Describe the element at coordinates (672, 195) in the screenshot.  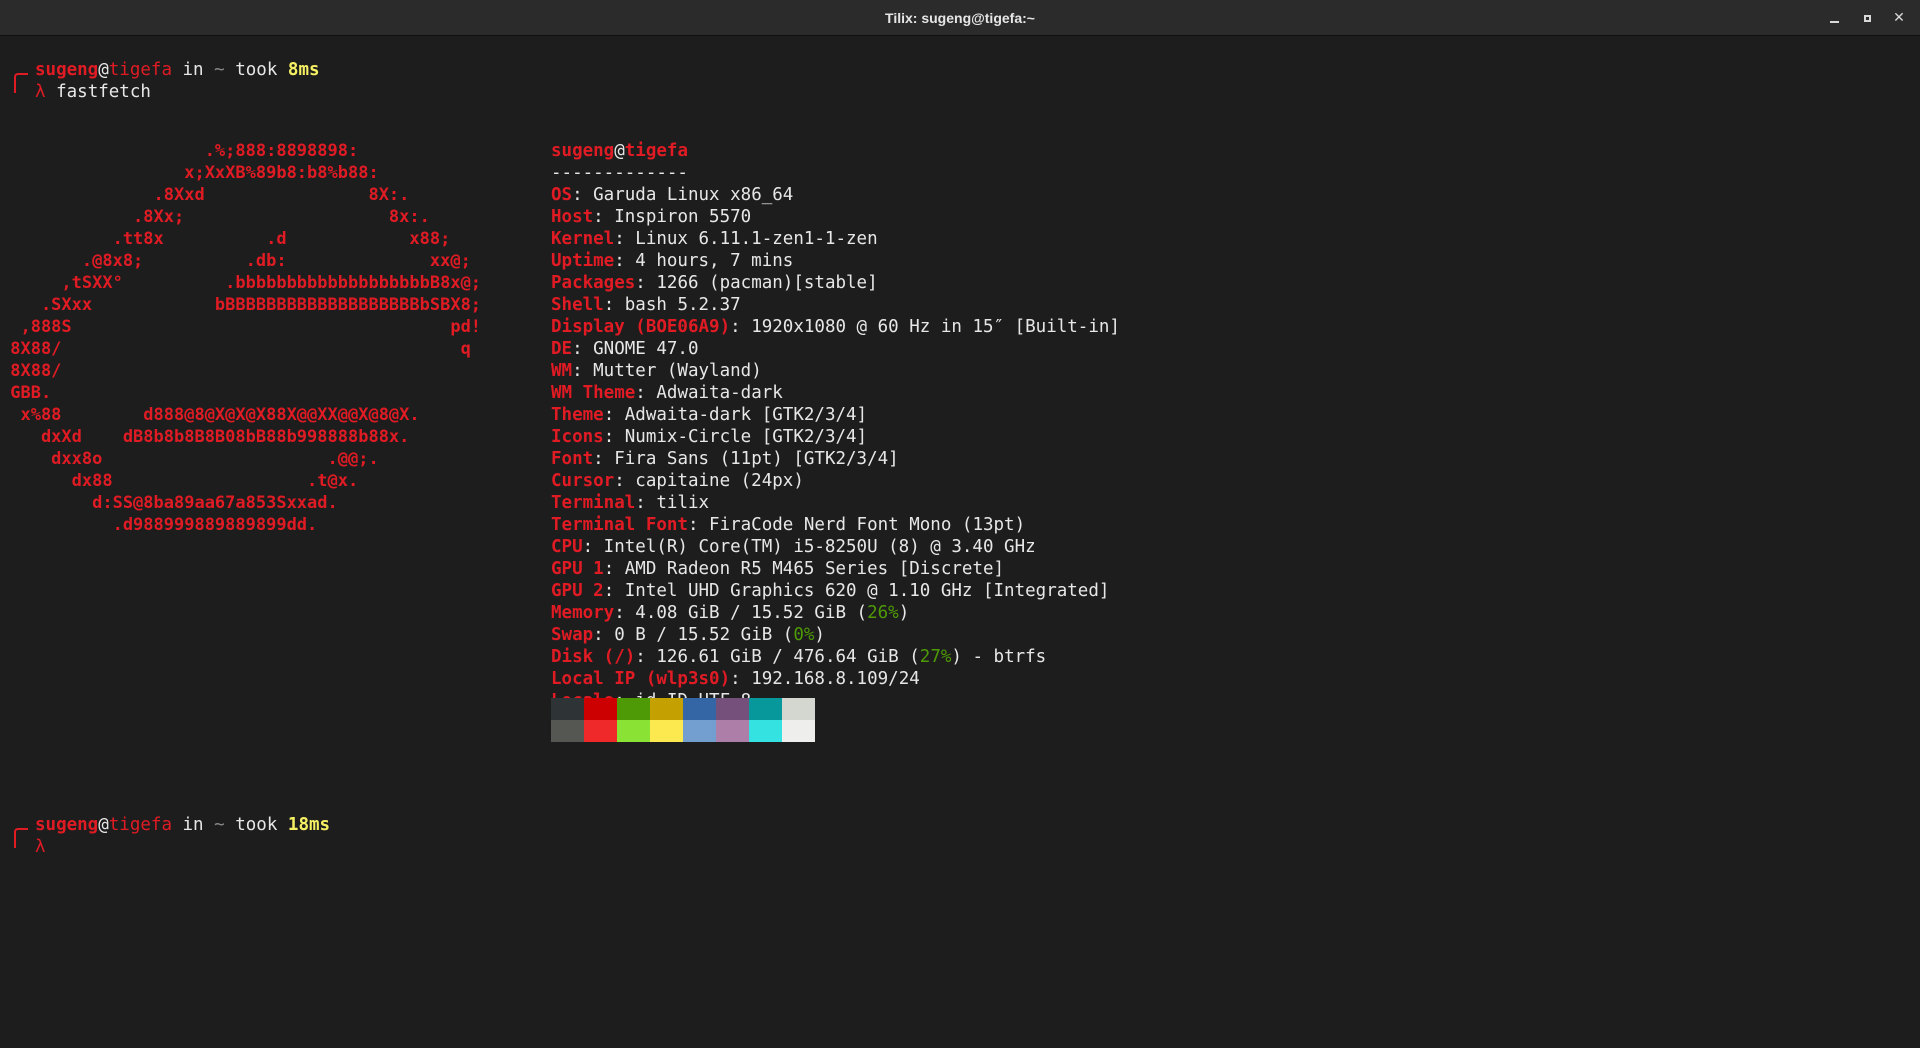
I see `info-row: OS: Garuda Linux x86_64` at that location.